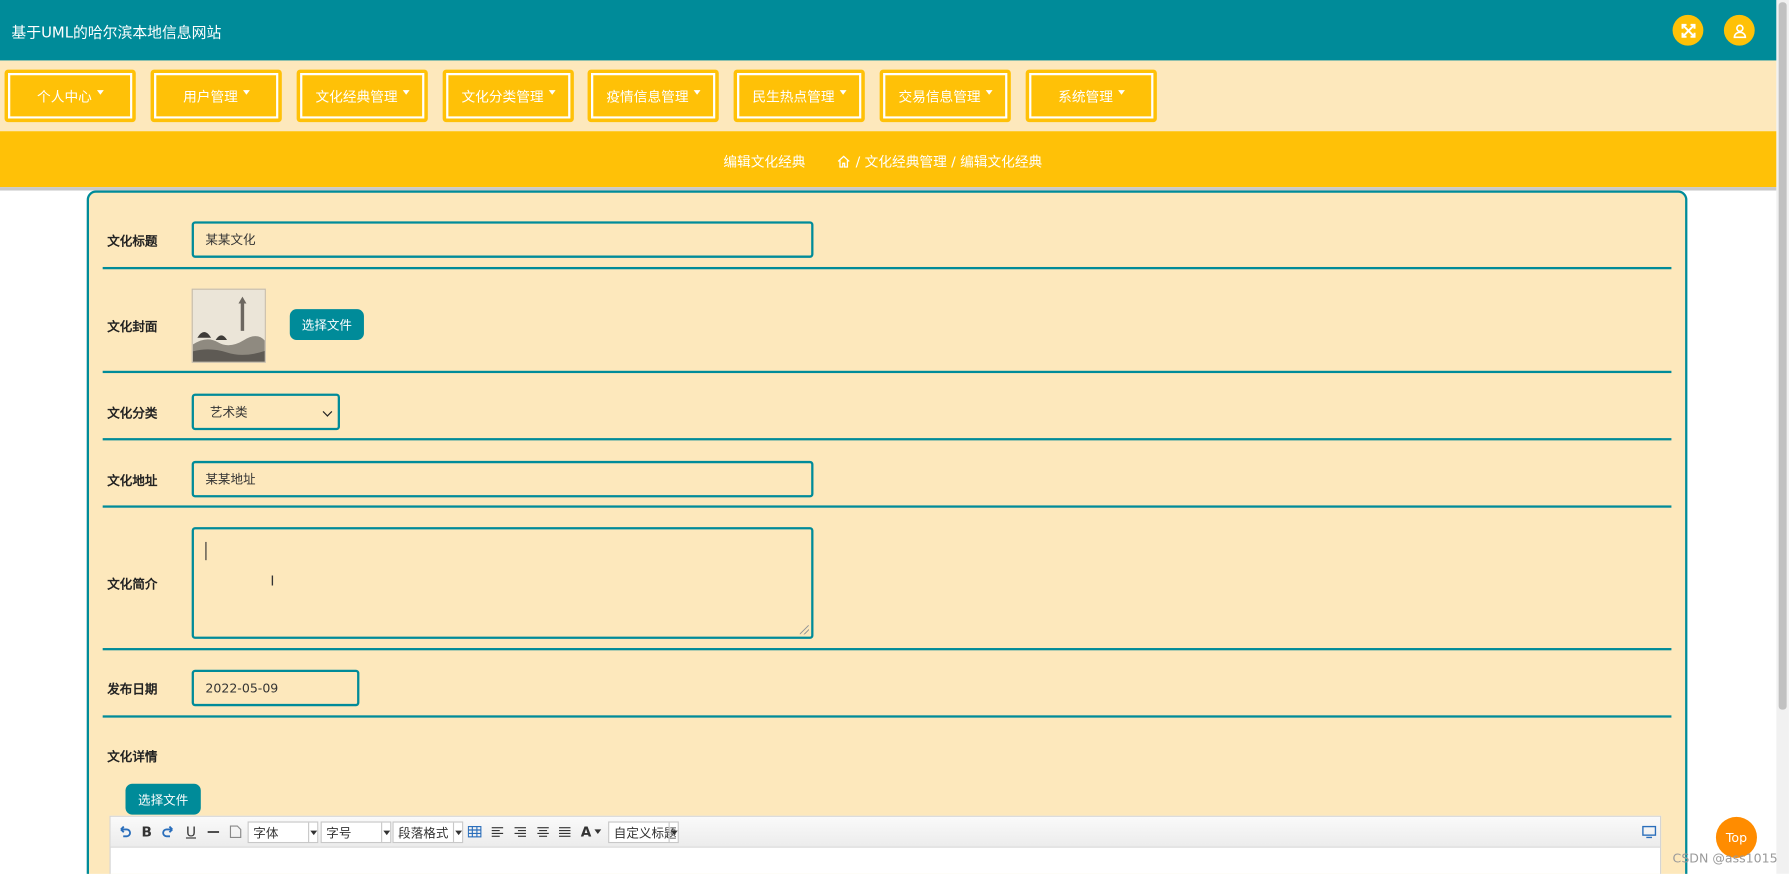  I want to click on editor-toolbar: B U 字体 字号 段落格式 A 自定义标题, so click(885, 832).